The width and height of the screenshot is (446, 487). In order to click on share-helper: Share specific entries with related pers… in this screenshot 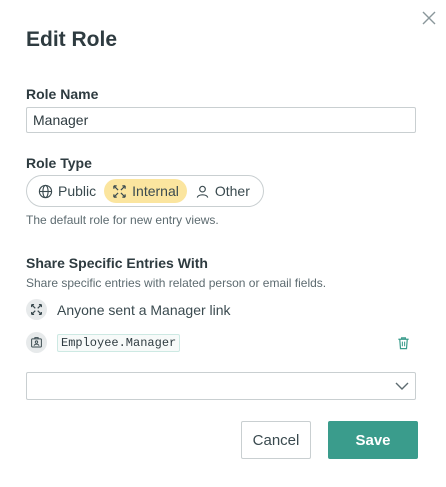, I will do `click(176, 283)`.